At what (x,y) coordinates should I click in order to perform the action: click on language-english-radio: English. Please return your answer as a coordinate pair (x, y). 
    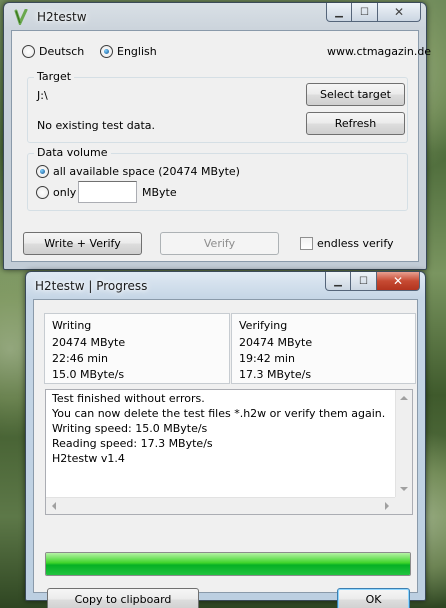
    Looking at the image, I should click on (128, 51).